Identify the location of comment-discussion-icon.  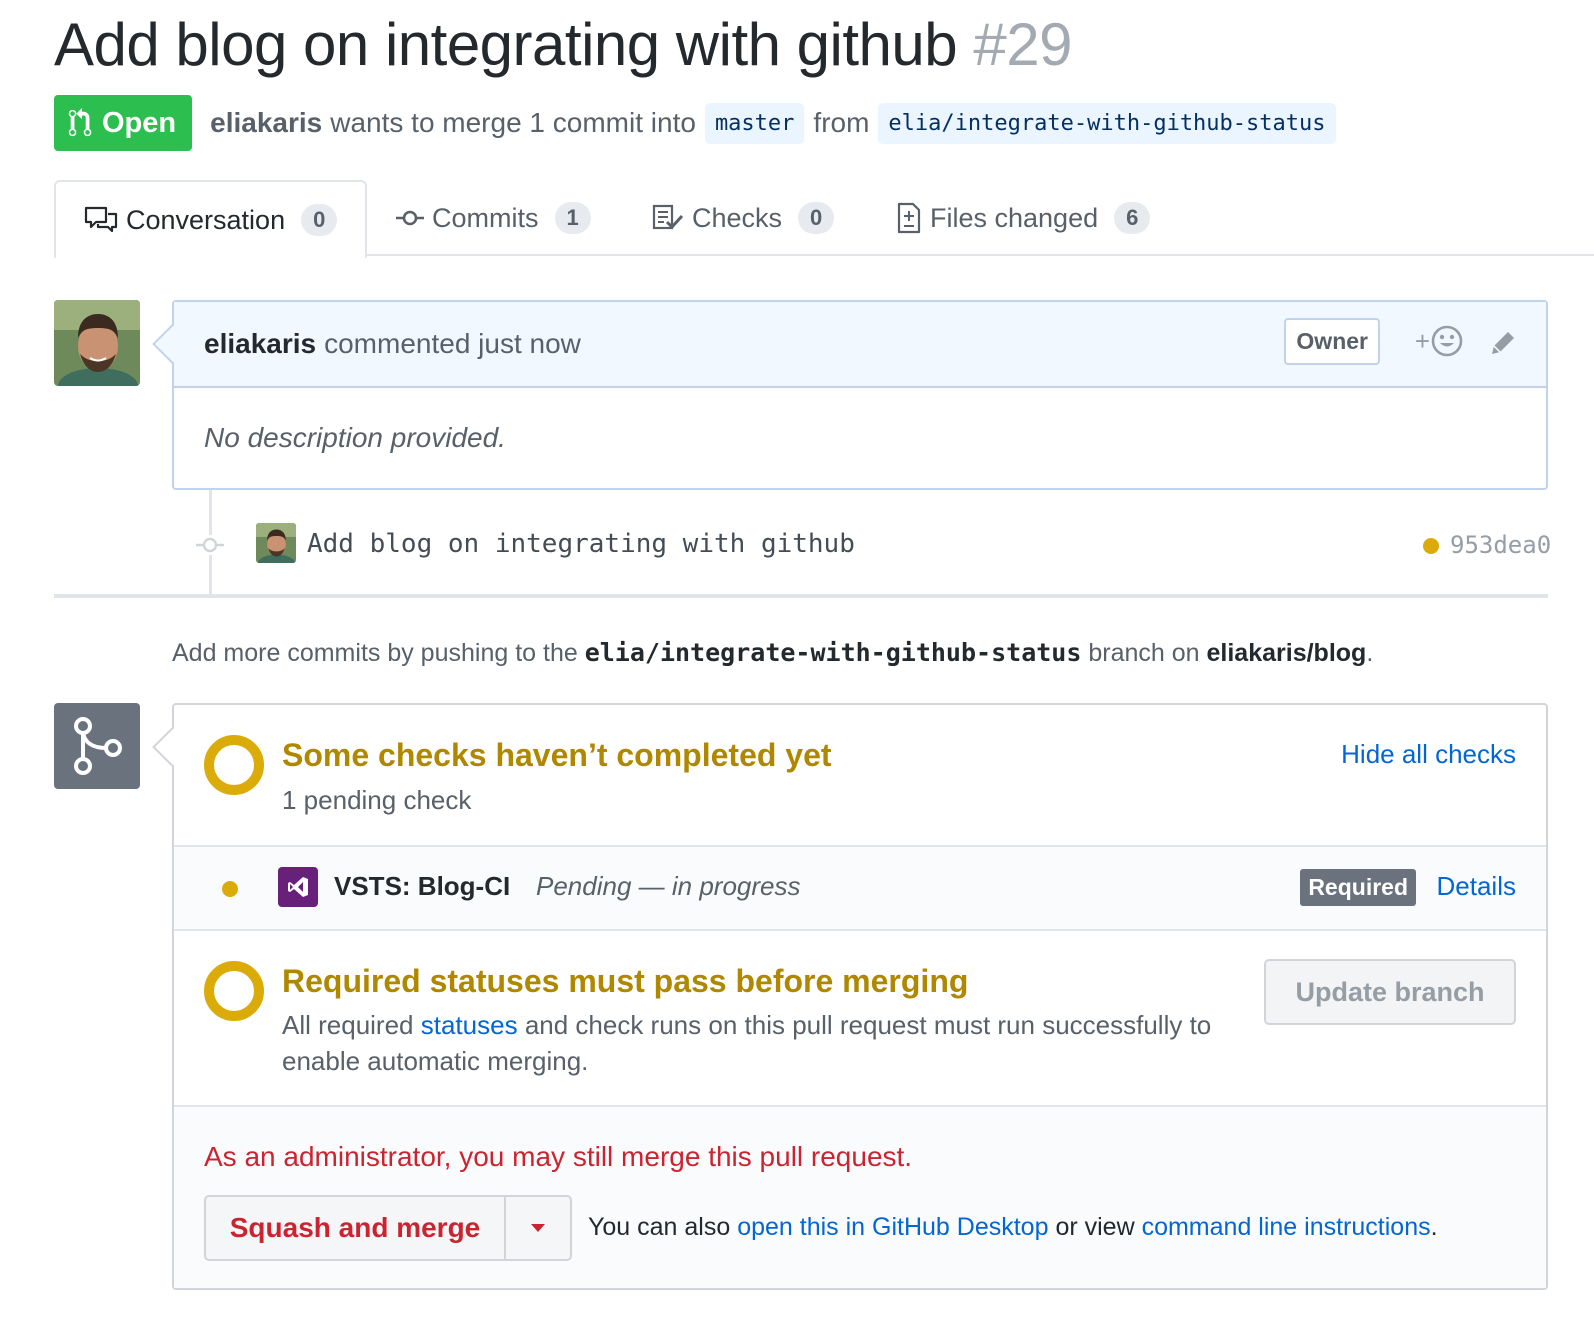
(101, 220).